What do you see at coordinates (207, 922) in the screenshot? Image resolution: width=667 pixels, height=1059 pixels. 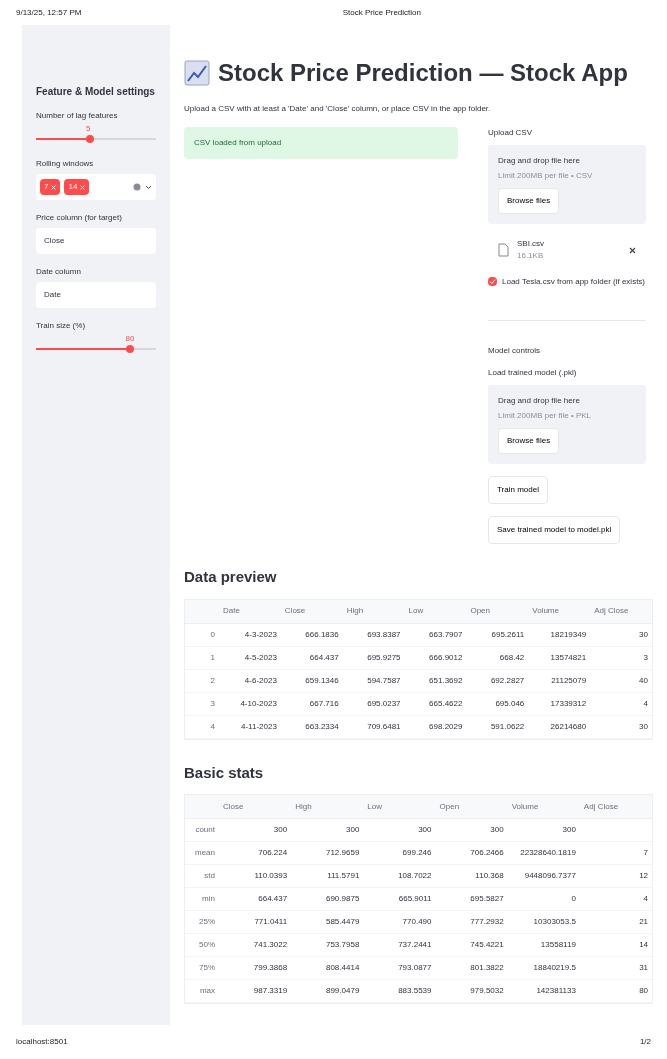 I see `row-index: 25%` at bounding box center [207, 922].